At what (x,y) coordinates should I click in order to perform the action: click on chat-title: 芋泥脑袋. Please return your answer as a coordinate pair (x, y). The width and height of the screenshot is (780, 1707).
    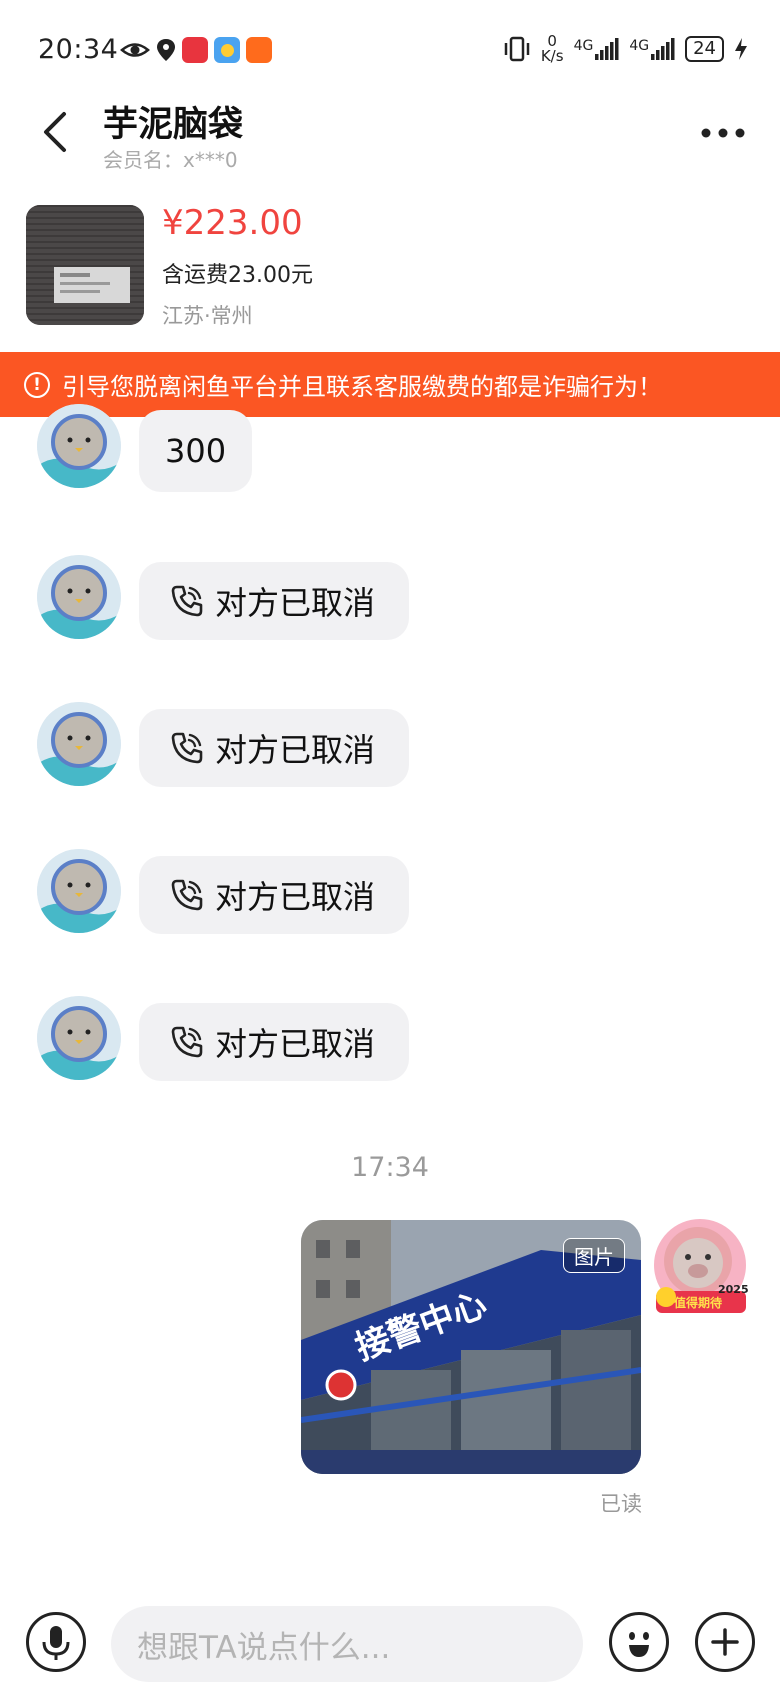
    Looking at the image, I should click on (173, 125).